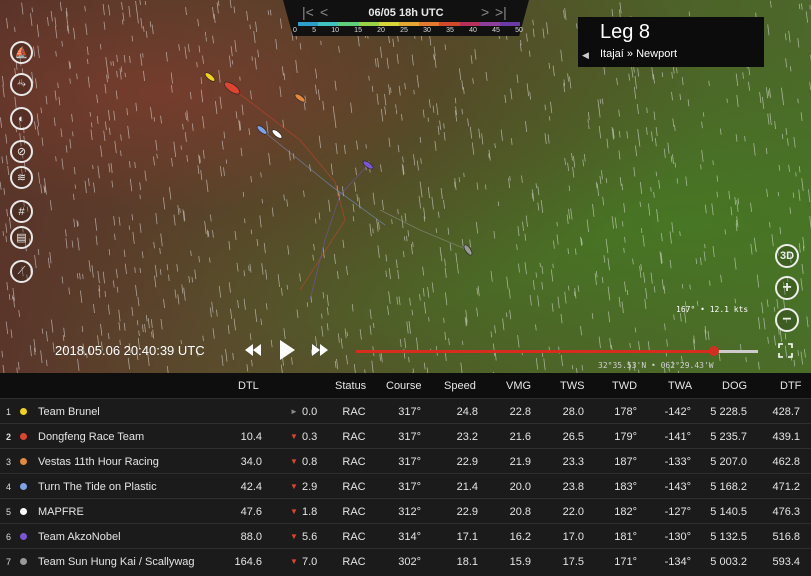 The image size is (811, 576). I want to click on column-header: VMG, so click(518, 386).